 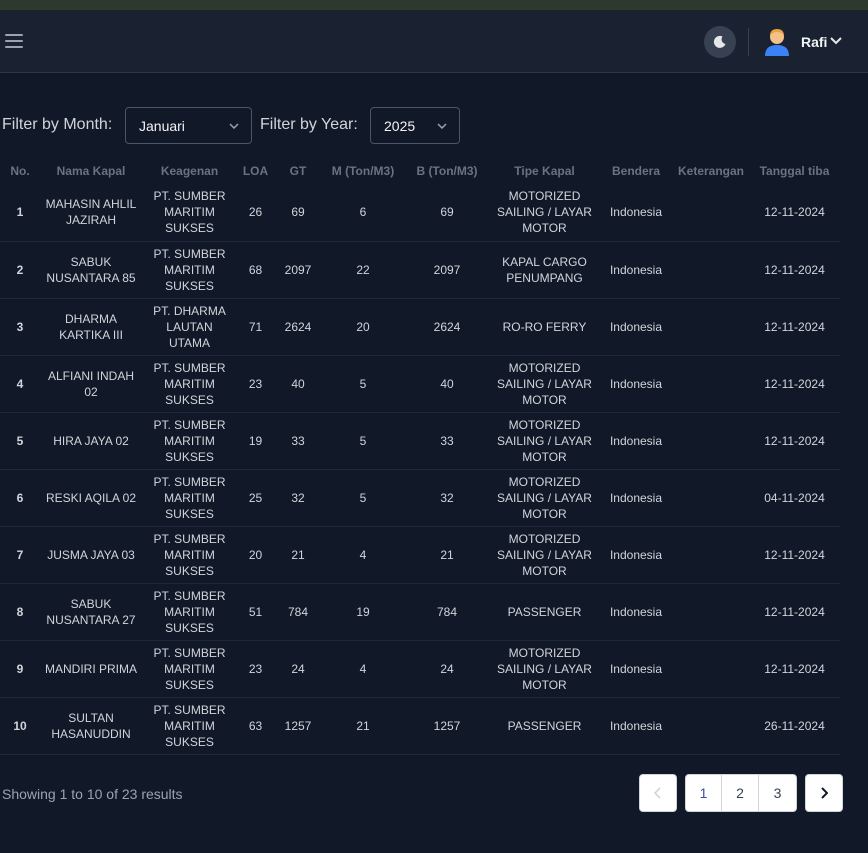 I want to click on cell-m: 21, so click(x=363, y=726).